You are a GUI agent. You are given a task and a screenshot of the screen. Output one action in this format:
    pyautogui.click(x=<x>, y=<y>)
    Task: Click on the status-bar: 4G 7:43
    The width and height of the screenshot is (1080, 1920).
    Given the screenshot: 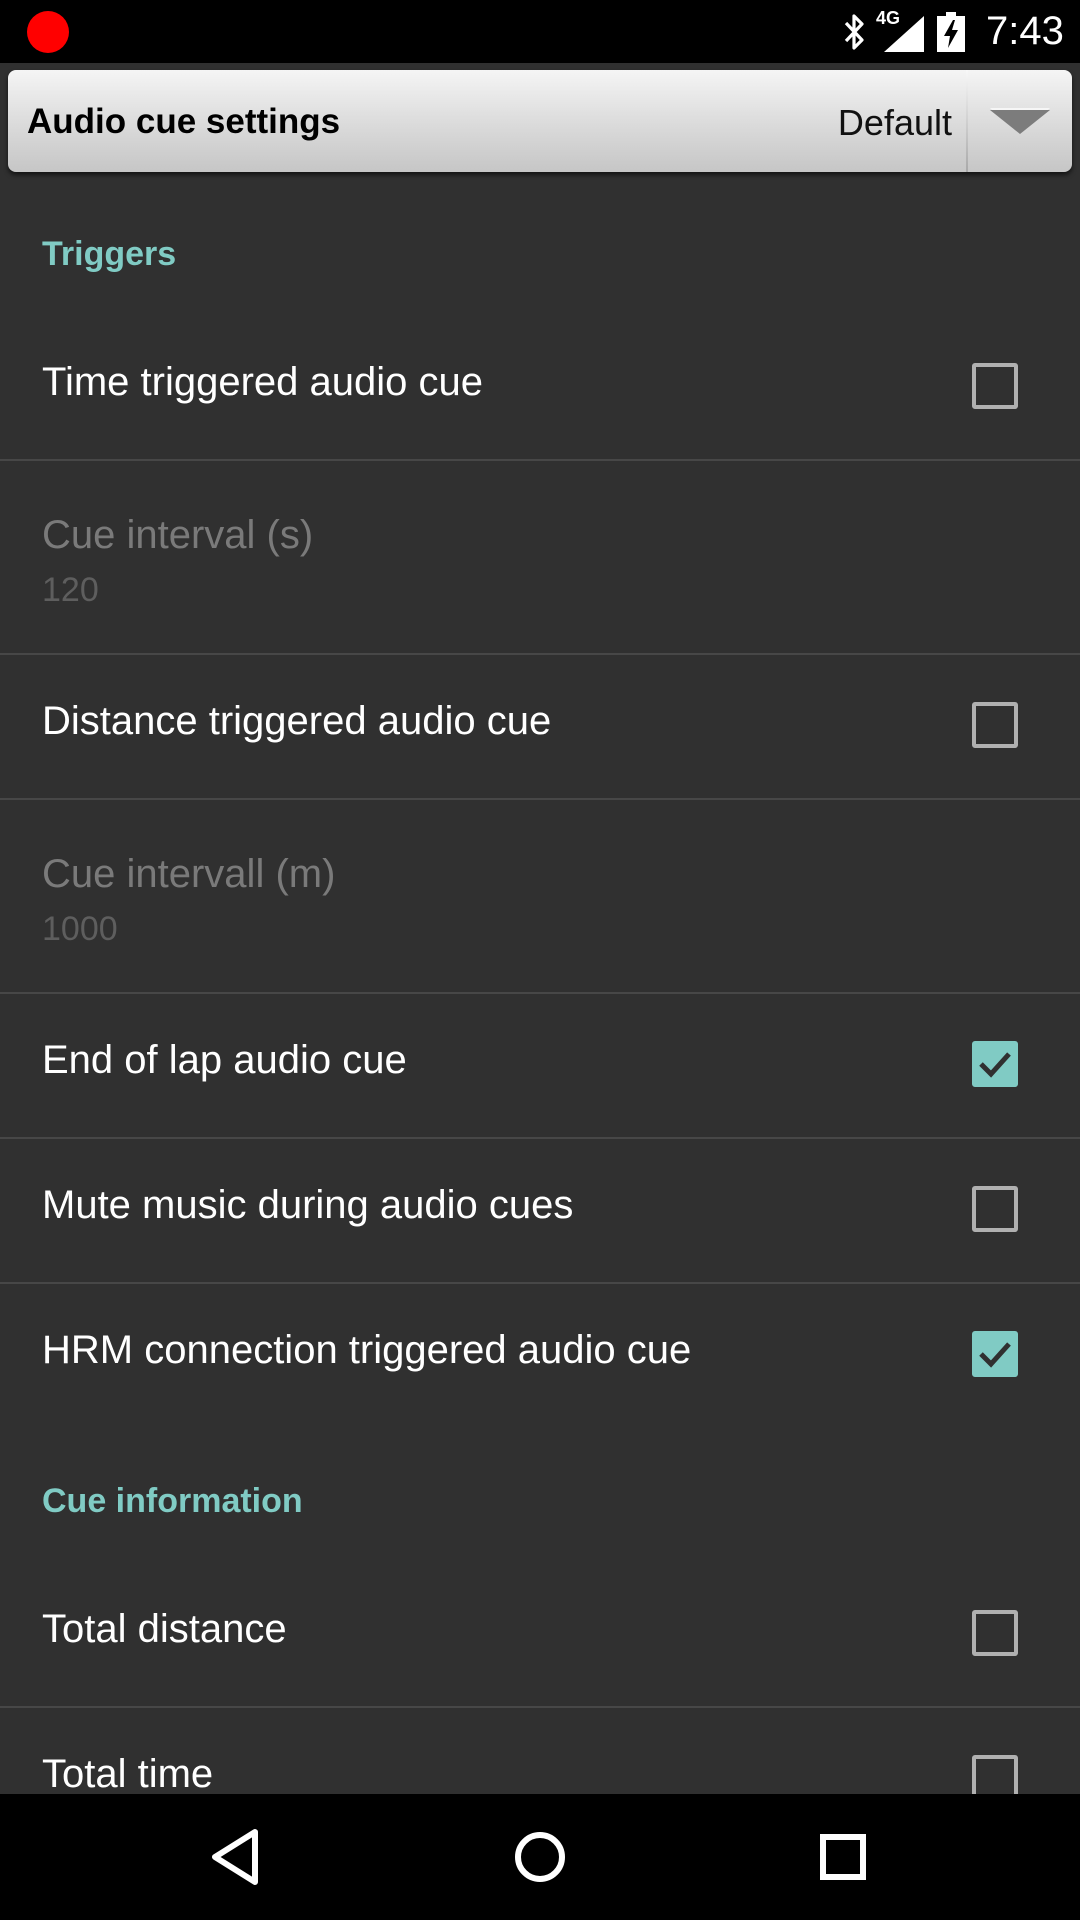 What is the action you would take?
    pyautogui.click(x=540, y=31)
    